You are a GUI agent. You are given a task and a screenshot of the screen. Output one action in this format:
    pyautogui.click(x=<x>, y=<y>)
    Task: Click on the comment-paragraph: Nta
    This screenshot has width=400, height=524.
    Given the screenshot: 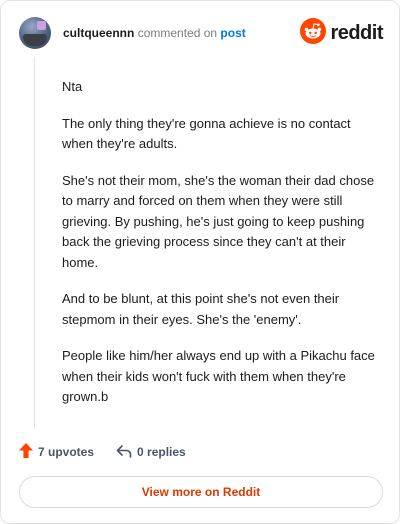 What is the action you would take?
    pyautogui.click(x=72, y=86)
    